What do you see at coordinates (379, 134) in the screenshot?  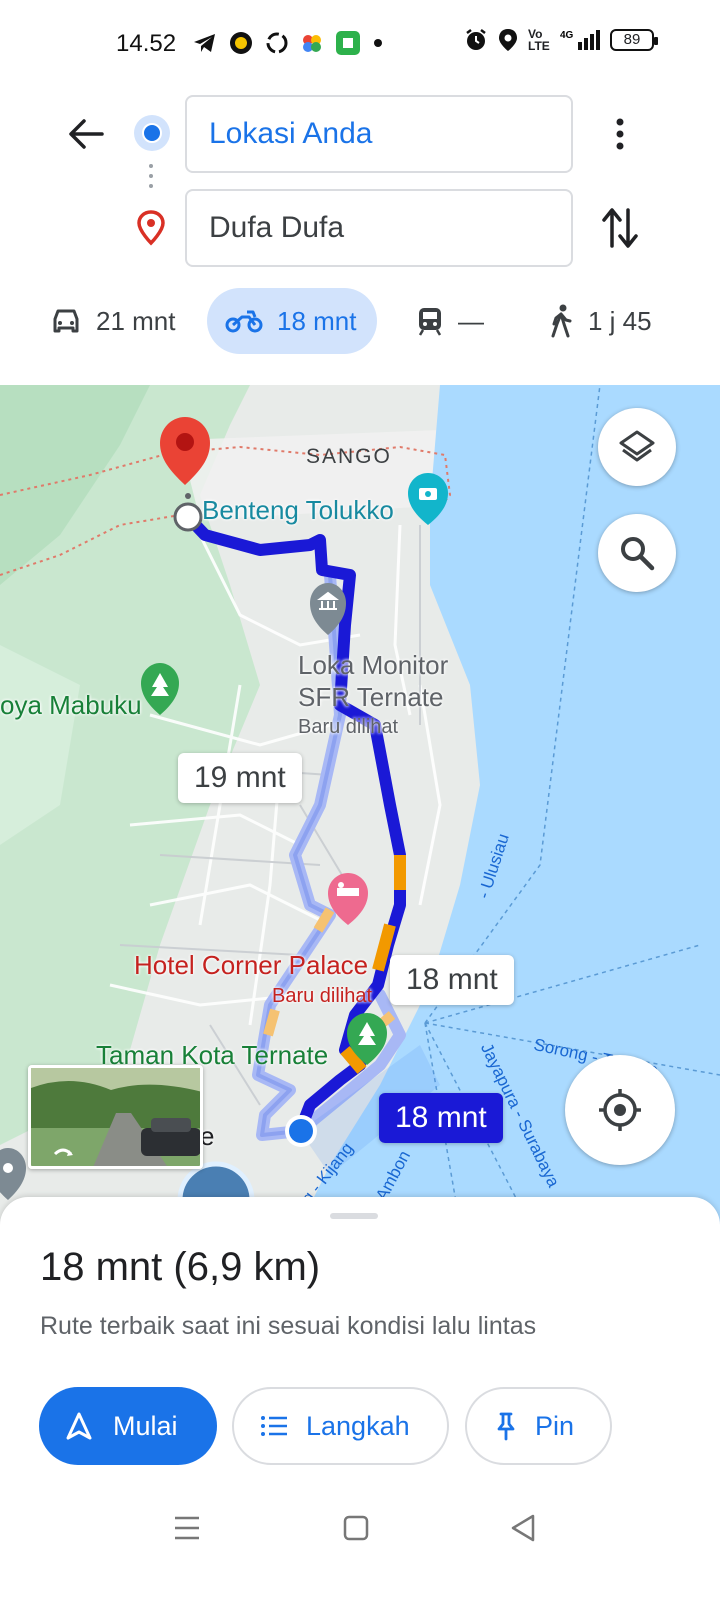 I see `origin-field: Lokasi Anda` at bounding box center [379, 134].